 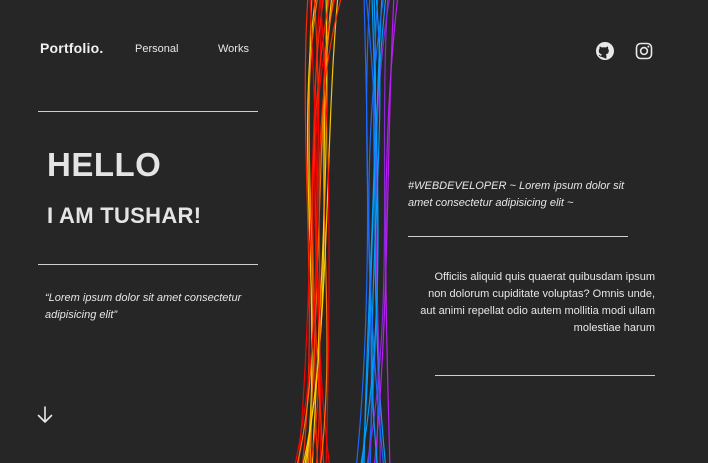 What do you see at coordinates (104, 164) in the screenshot?
I see `hero-greeting: HELLO` at bounding box center [104, 164].